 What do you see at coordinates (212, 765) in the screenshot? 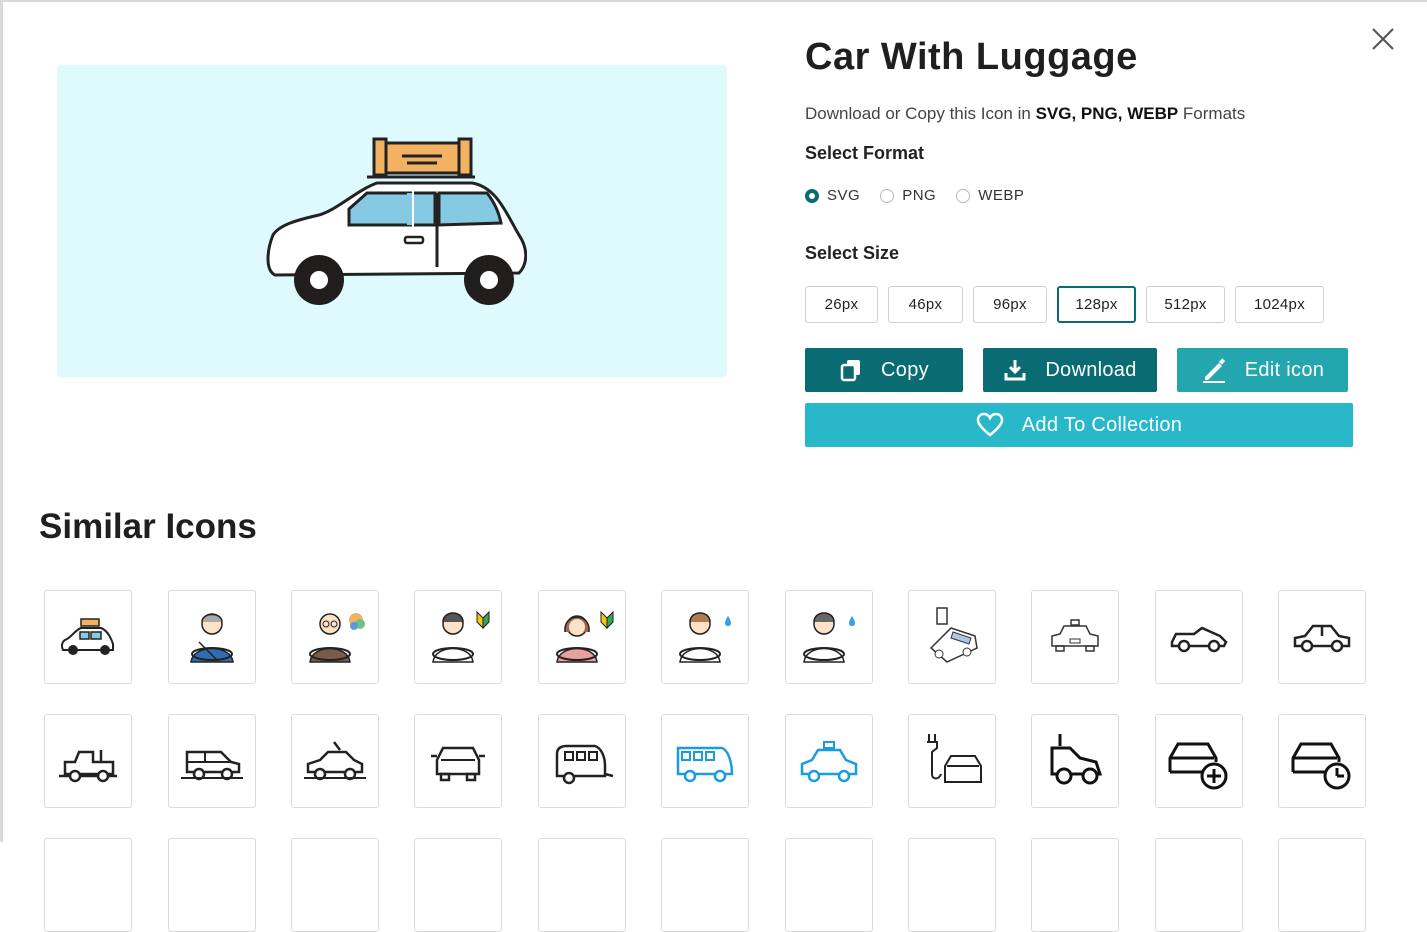
I see `suv-car-icon` at bounding box center [212, 765].